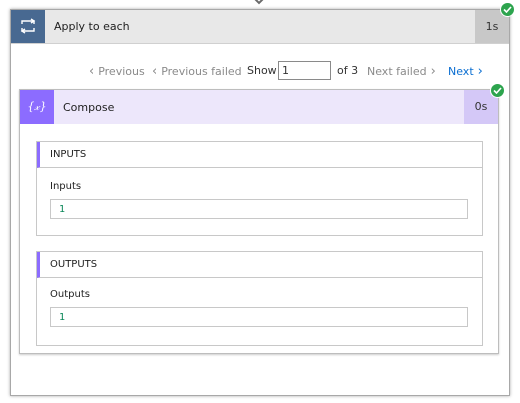  What do you see at coordinates (260, 27) in the screenshot?
I see `apply-to-each-header: Apply to each 1s` at bounding box center [260, 27].